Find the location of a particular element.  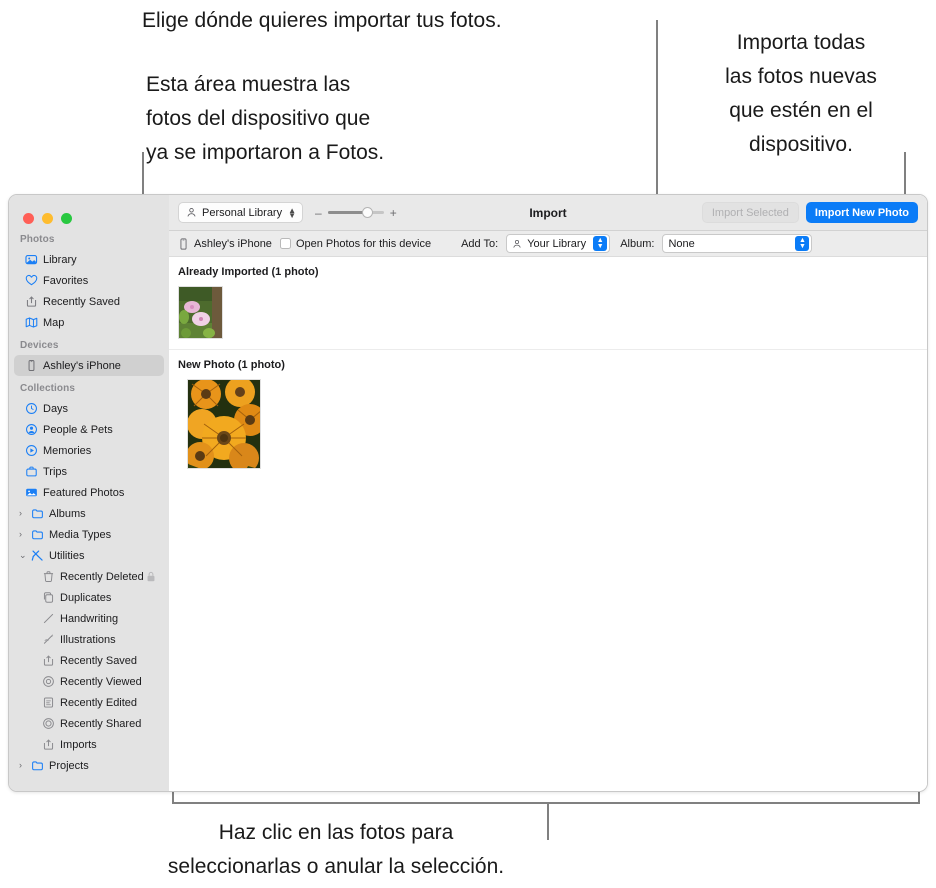

sidebar-item-projects: › Projects is located at coordinates (89, 765).